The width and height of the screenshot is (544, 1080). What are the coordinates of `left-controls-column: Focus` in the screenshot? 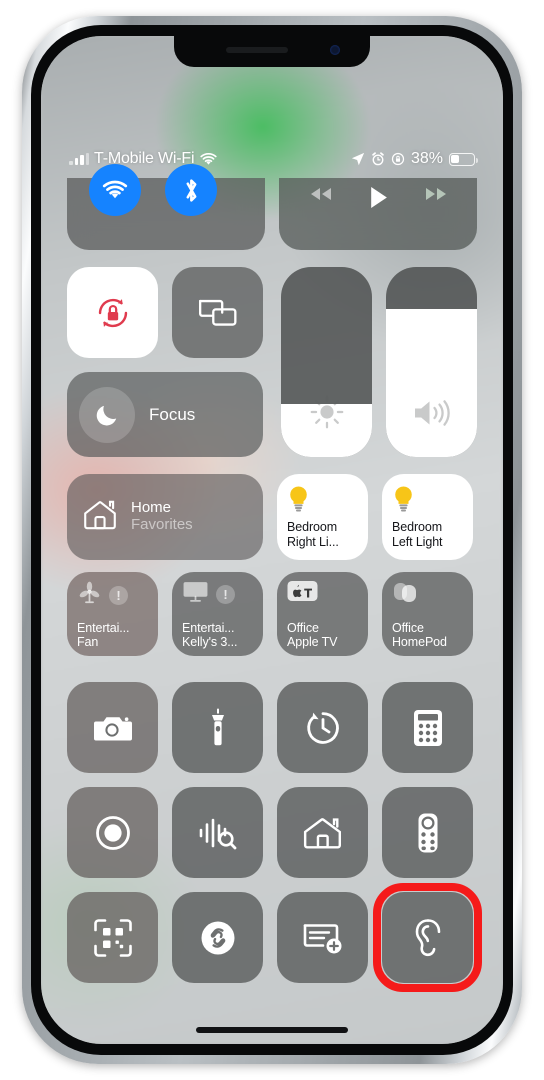 It's located at (165, 362).